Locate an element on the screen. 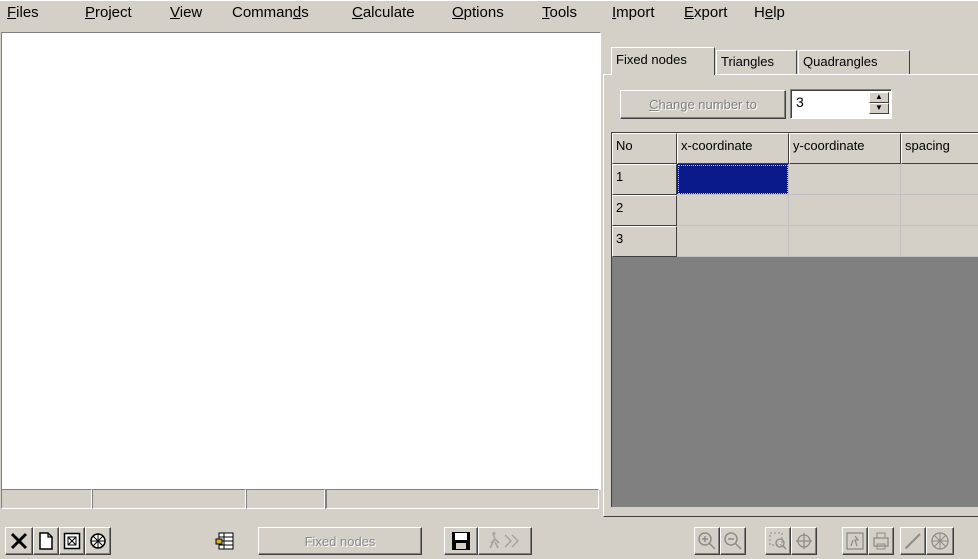 Image resolution: width=978 pixels, height=559 pixels. zoom-in-icon is located at coordinates (707, 541).